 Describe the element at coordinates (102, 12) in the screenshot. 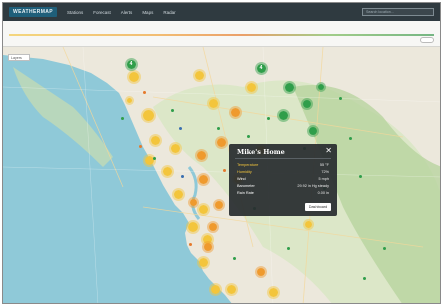

I see `nav-item-forecast: Forecast` at that location.